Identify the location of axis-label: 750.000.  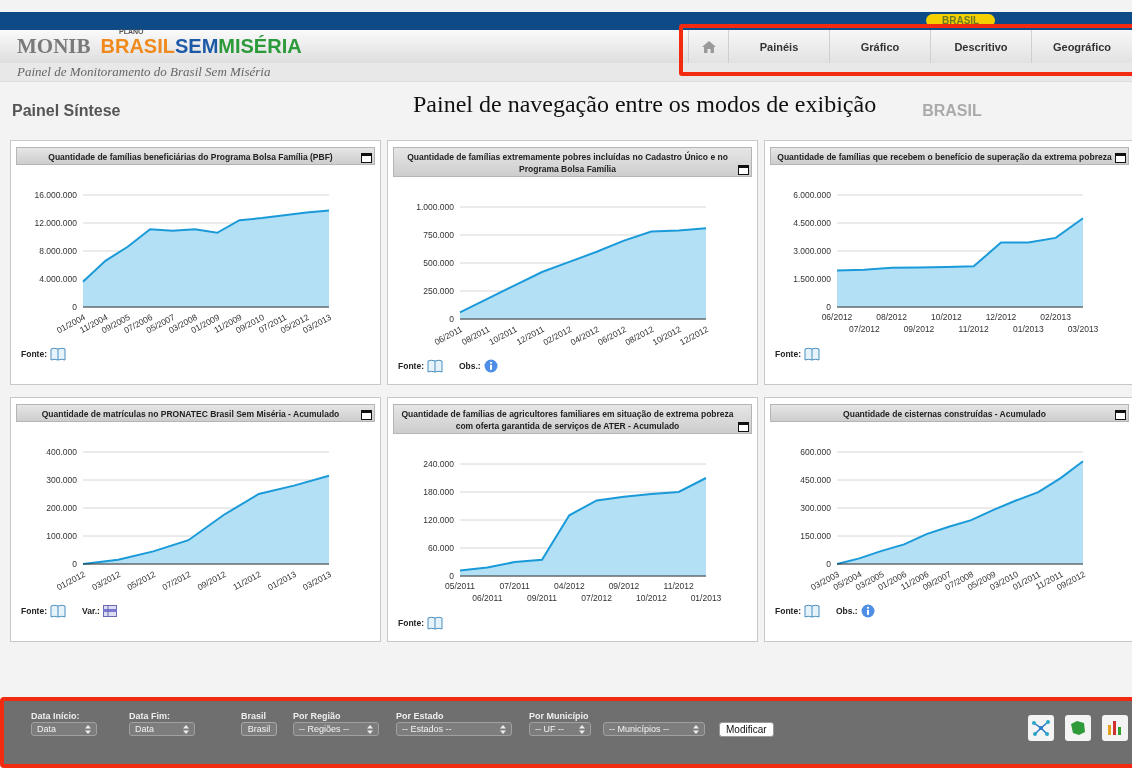
(438, 235).